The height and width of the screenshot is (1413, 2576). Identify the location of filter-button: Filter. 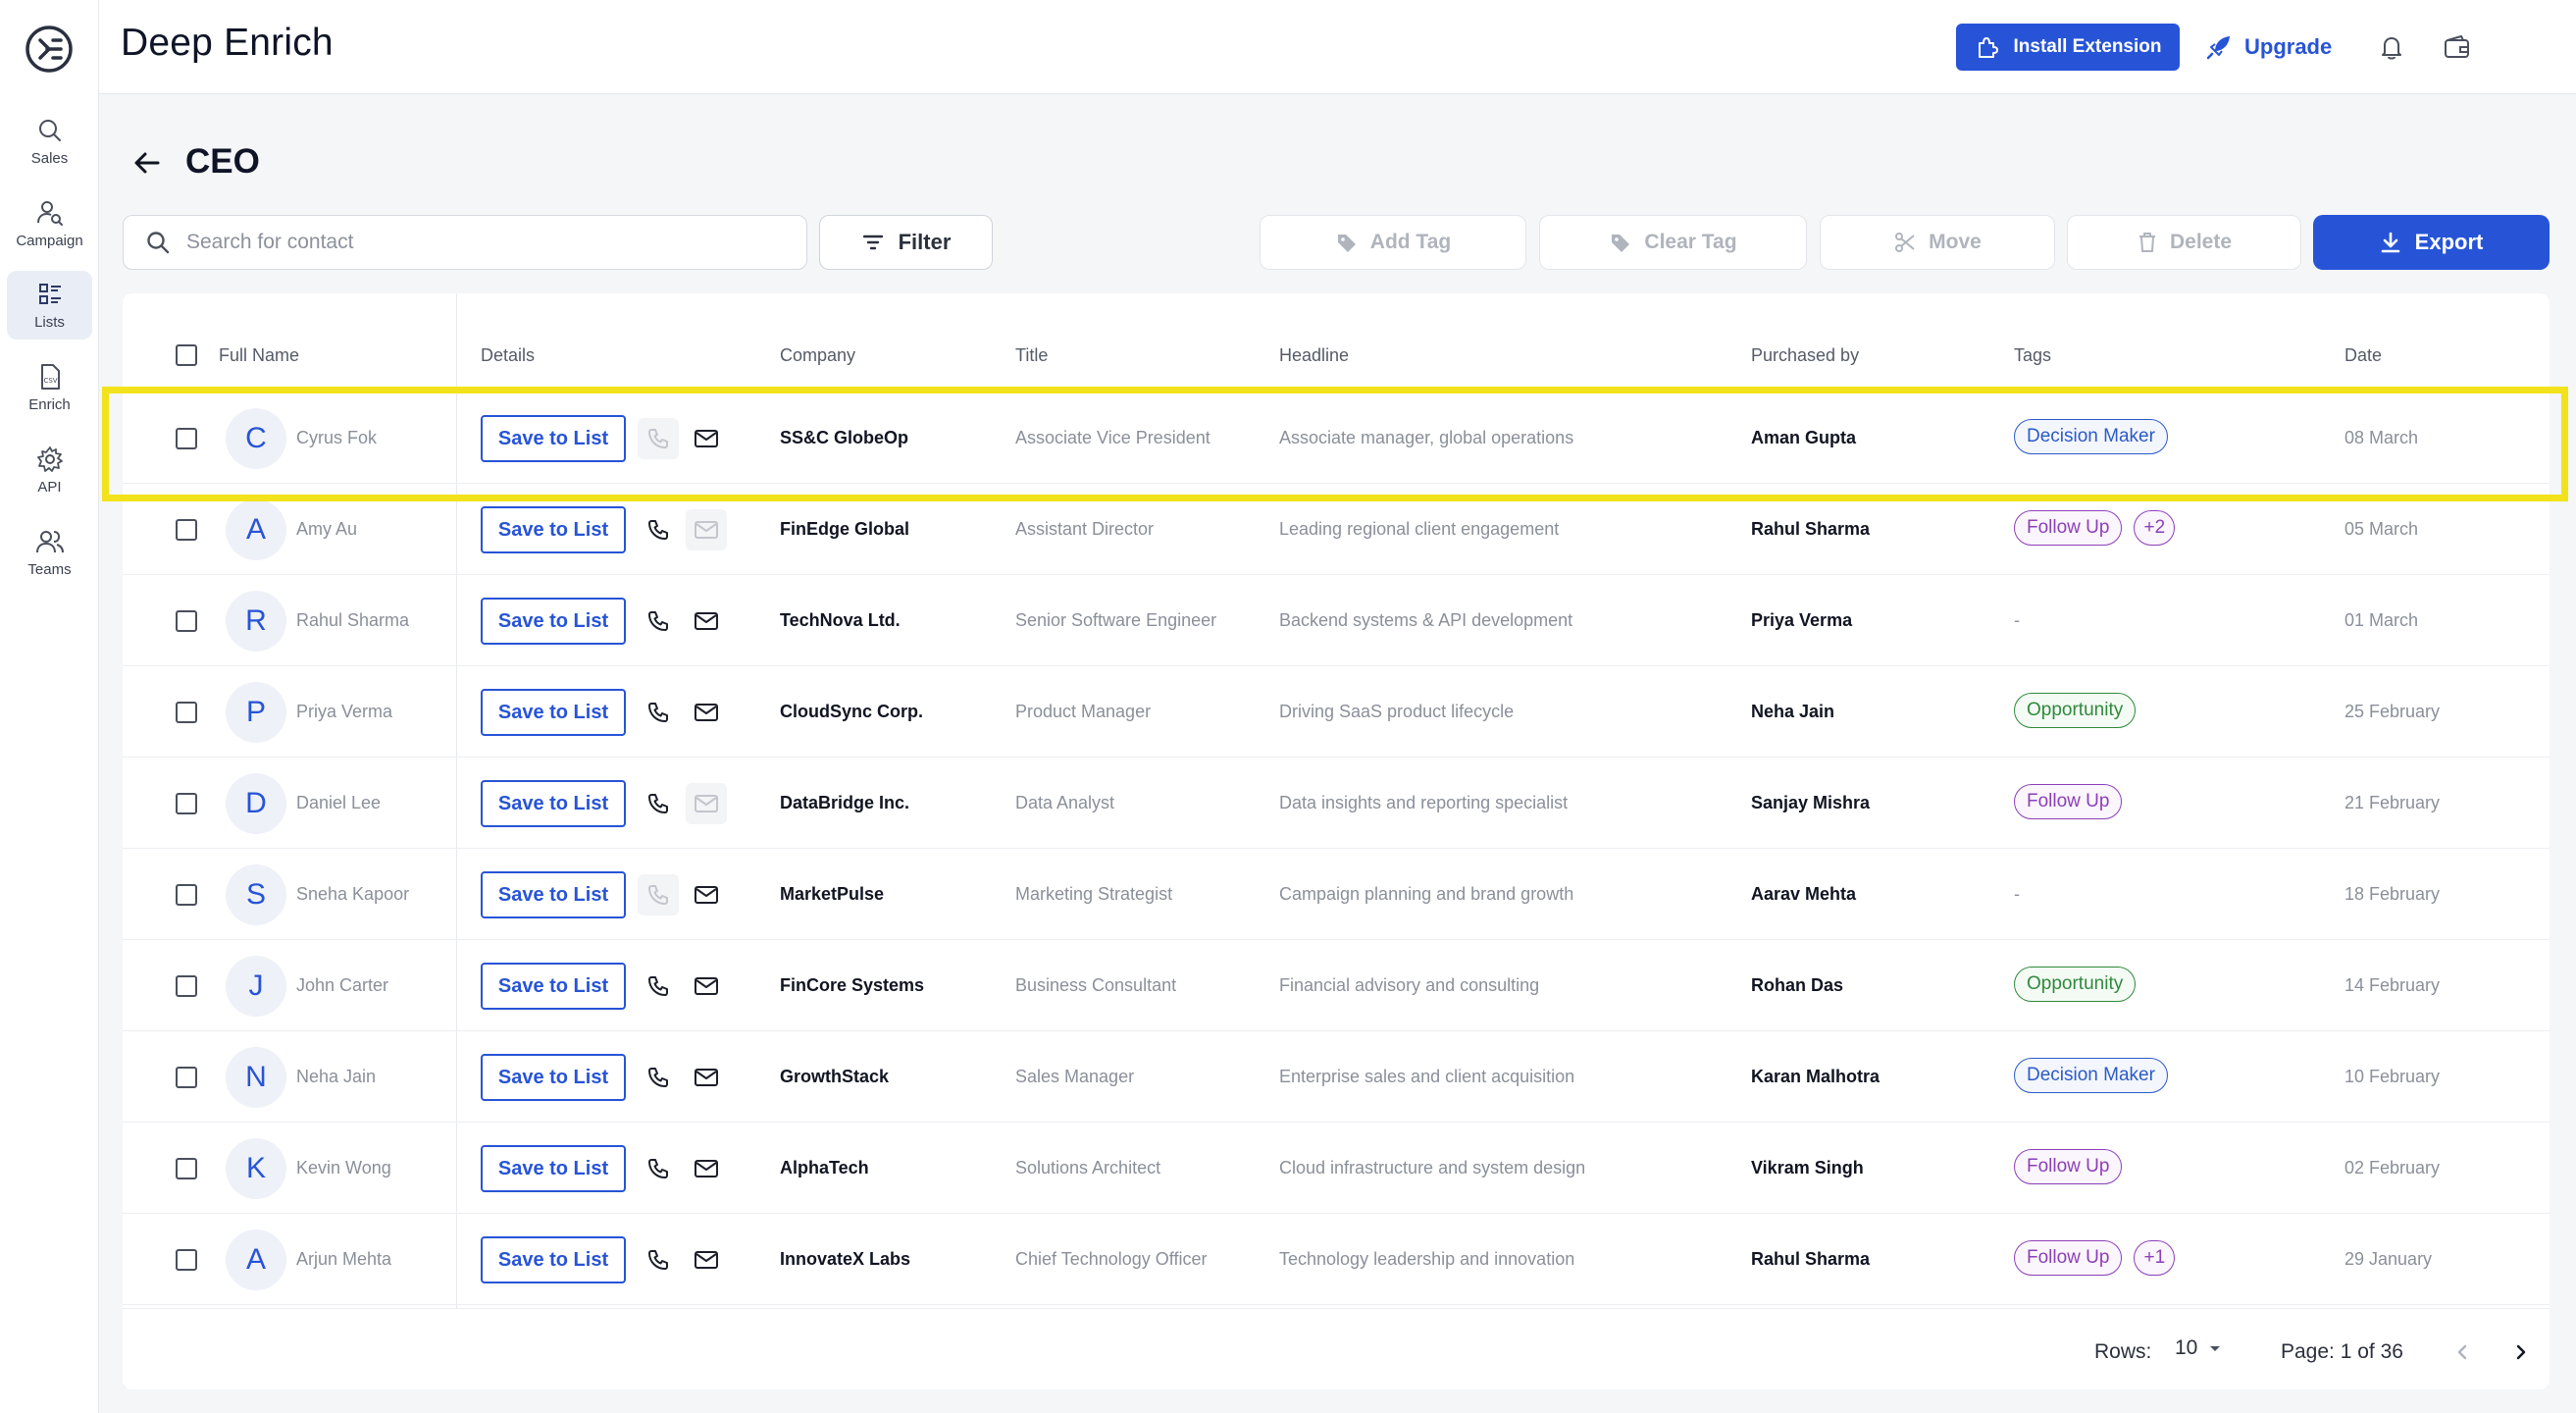
(906, 242).